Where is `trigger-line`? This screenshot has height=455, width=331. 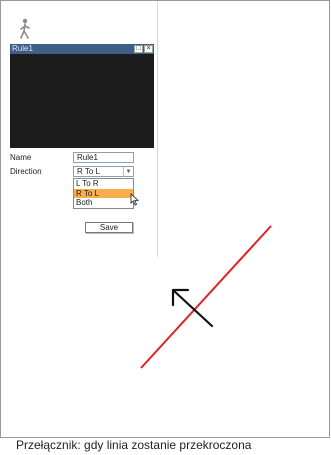
trigger-line is located at coordinates (206, 297).